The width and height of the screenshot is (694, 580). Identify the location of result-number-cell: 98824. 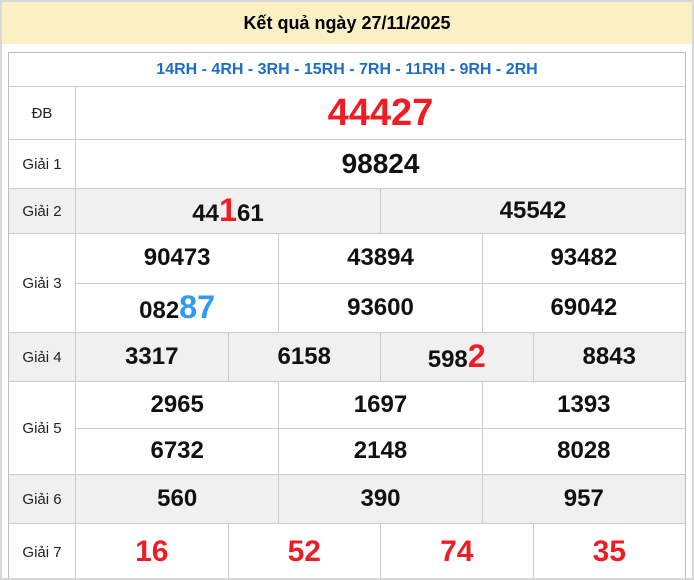
(380, 164).